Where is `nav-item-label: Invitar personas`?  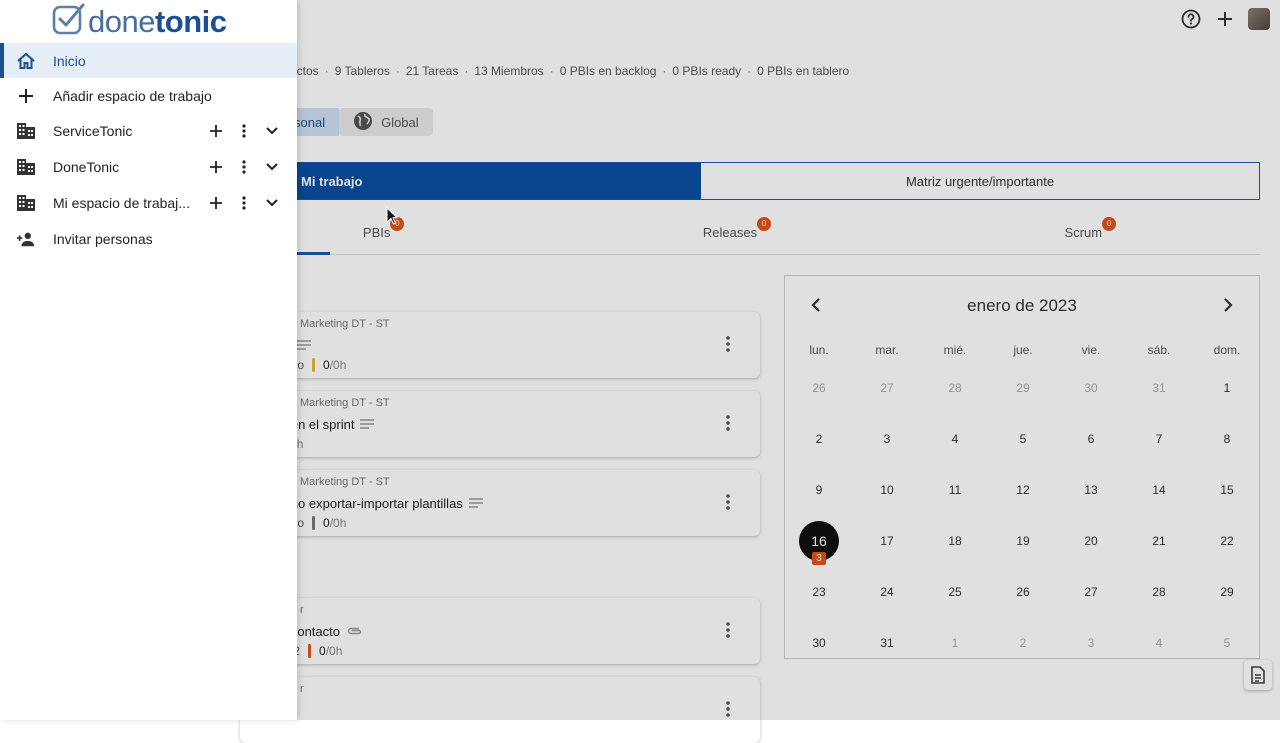
nav-item-label: Invitar personas is located at coordinates (103, 238).